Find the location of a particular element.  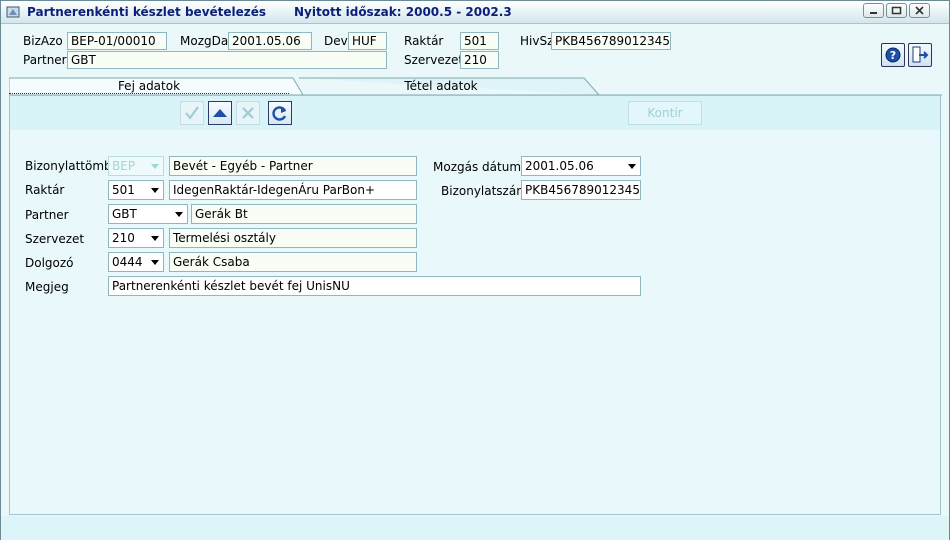

toolbar: Kontír is located at coordinates (475, 113).